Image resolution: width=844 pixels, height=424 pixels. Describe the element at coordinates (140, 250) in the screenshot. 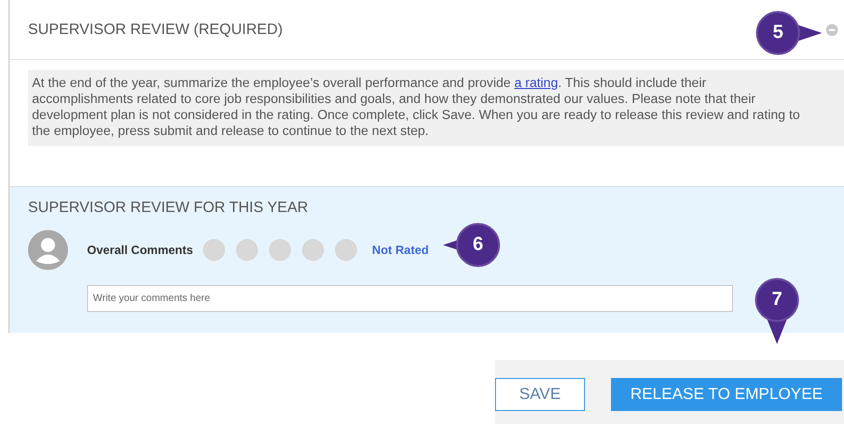

I see `field-label: Overall Comments` at that location.